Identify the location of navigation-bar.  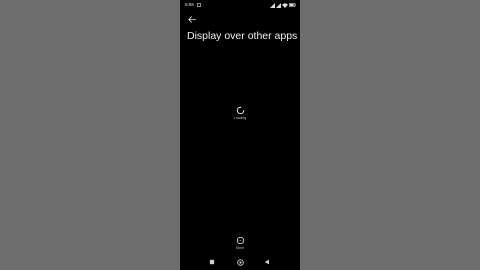
(240, 262).